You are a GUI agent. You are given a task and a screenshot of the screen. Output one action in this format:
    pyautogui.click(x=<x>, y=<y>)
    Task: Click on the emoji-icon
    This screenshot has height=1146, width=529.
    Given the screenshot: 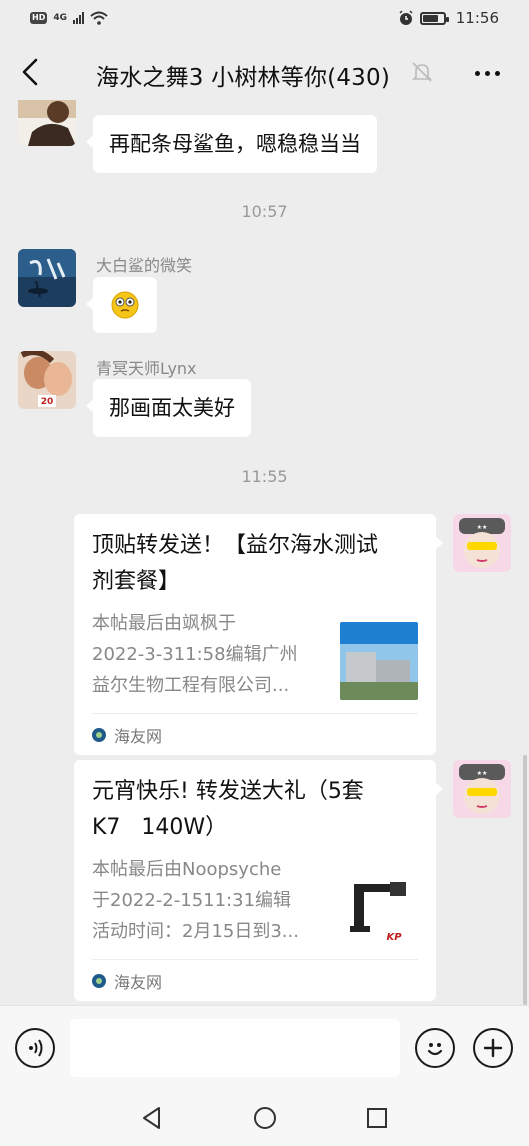 What is the action you would take?
    pyautogui.click(x=435, y=1049)
    